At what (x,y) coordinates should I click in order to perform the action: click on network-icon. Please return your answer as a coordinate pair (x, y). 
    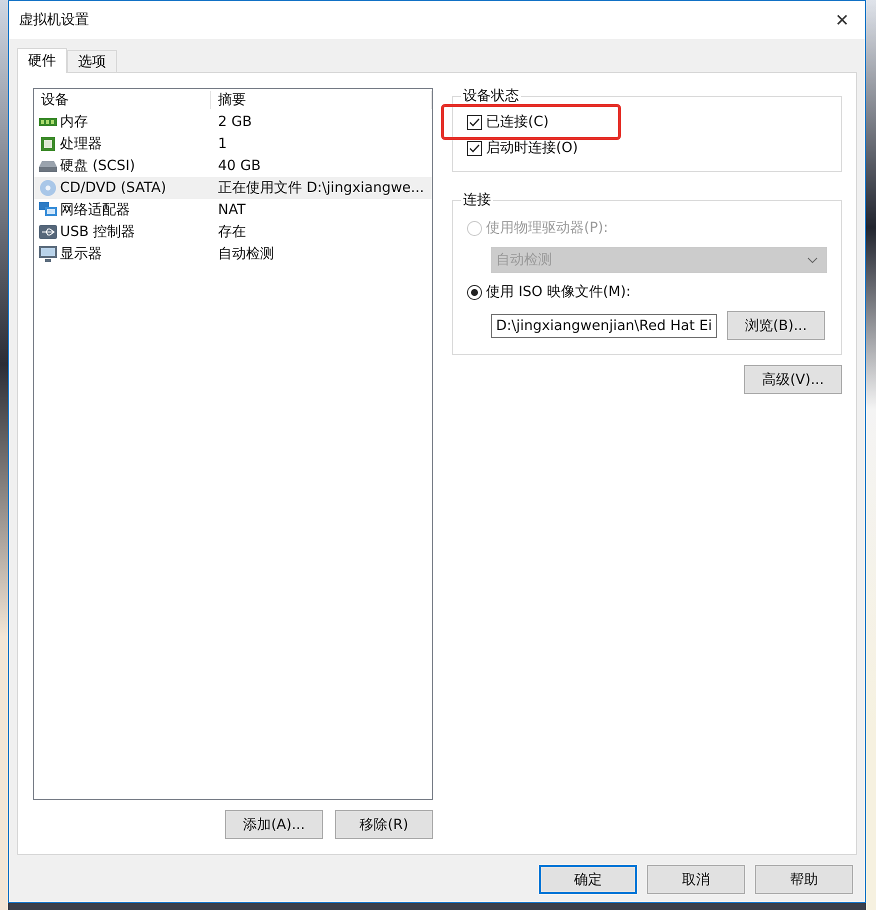
    Looking at the image, I should click on (48, 210).